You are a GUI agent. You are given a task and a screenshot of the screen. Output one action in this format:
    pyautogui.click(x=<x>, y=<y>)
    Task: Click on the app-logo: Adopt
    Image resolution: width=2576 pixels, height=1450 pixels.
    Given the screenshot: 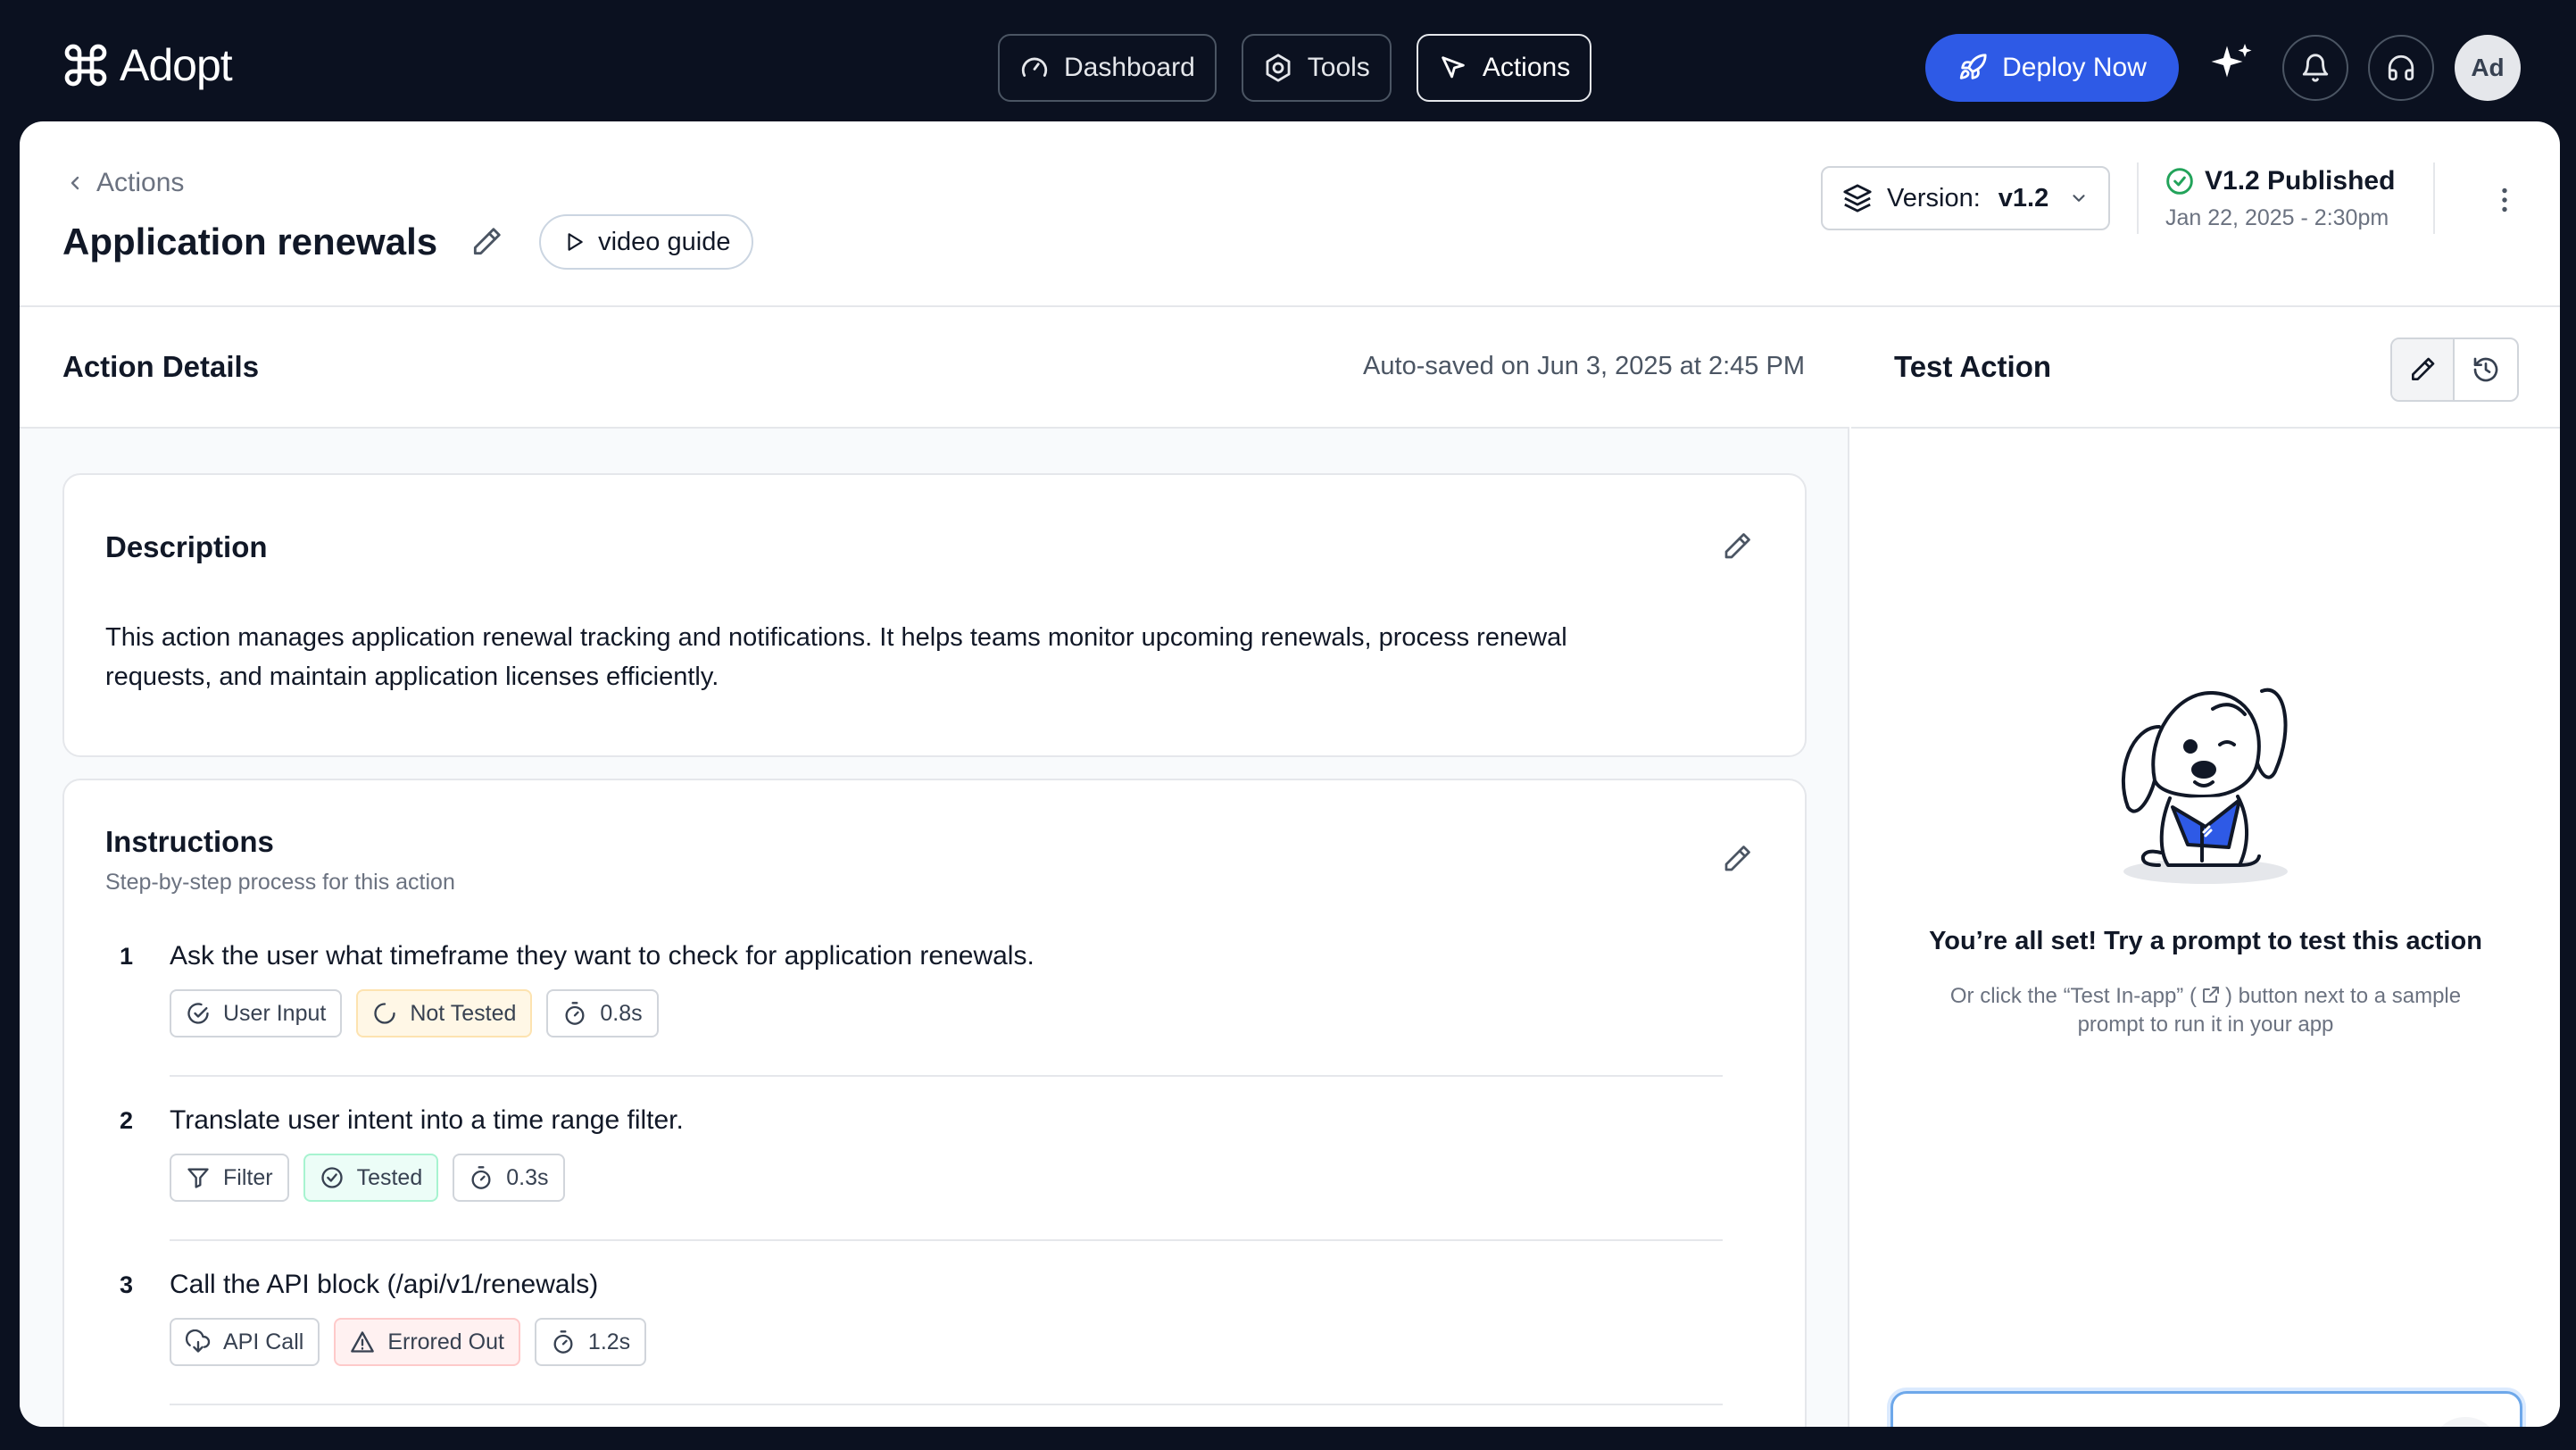 What is the action you would take?
    pyautogui.click(x=147, y=65)
    